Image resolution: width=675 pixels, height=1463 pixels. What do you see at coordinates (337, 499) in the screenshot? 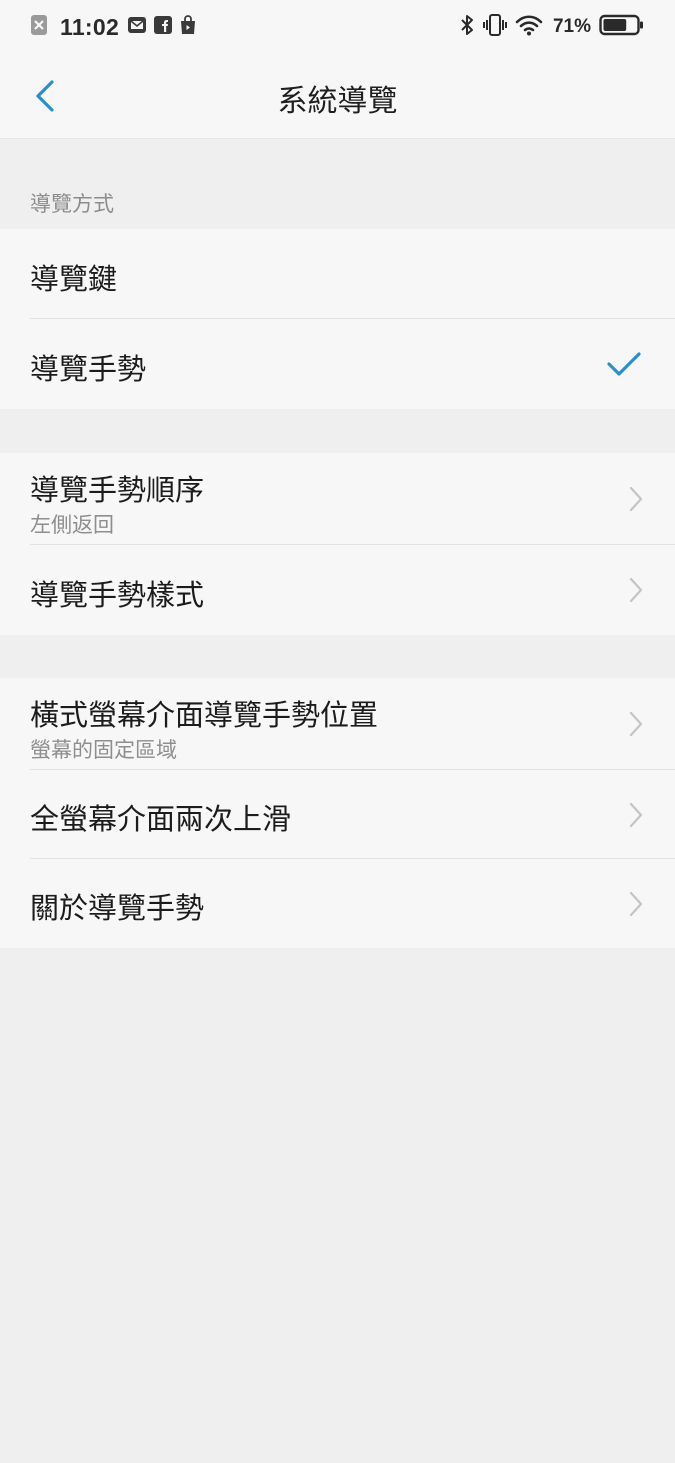
I see `setting-gesture-order: 導覽手勢順序 左側返回` at bounding box center [337, 499].